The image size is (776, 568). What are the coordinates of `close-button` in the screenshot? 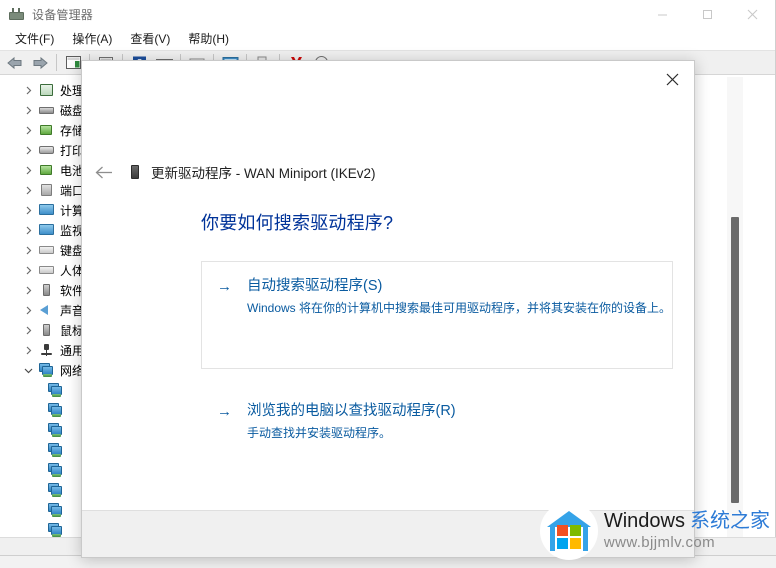 It's located at (752, 14).